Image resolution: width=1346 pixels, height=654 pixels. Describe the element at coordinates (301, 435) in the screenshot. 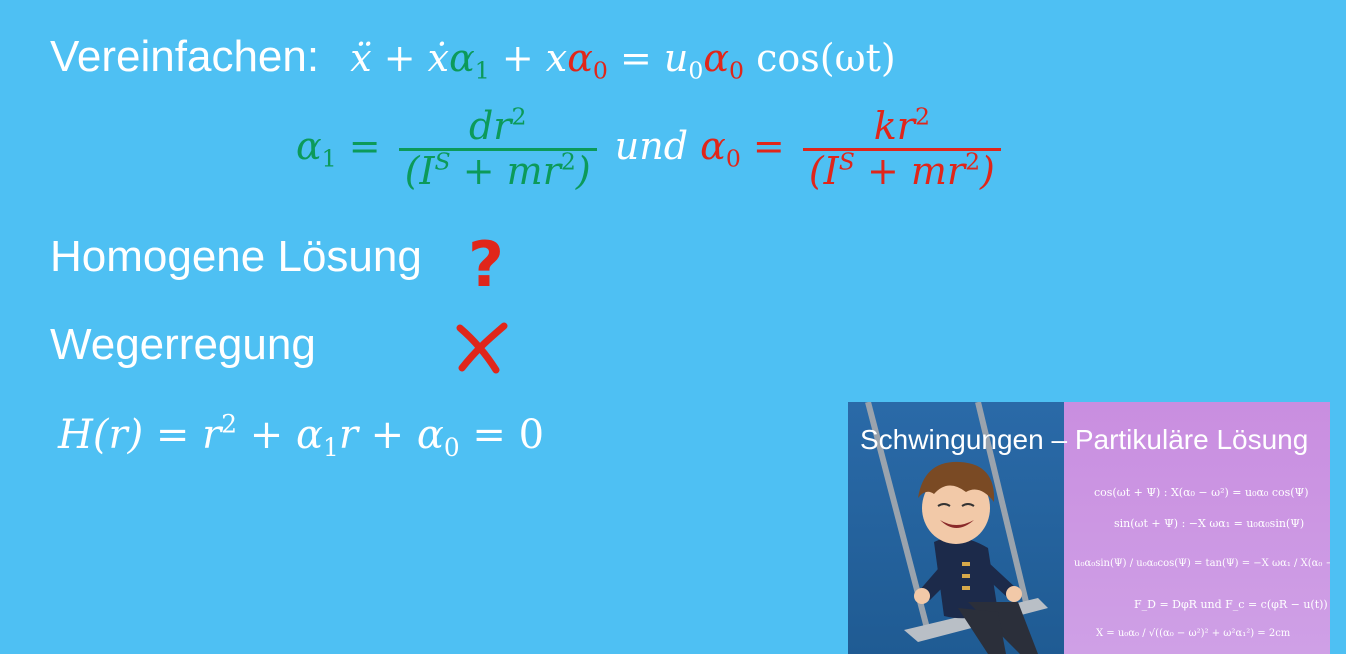

I see `characteristic-polynomial: H(r) = r2 + α1r + α0 = 0` at that location.